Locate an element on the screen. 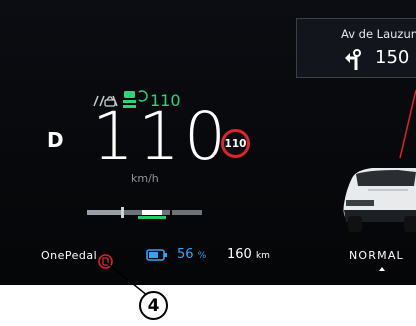 The image size is (416, 326). battery-icon is located at coordinates (156, 255).